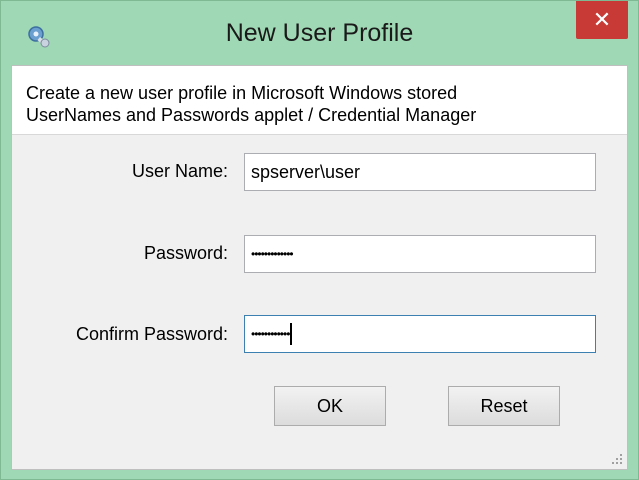 This screenshot has width=639, height=480. What do you see at coordinates (617, 459) in the screenshot?
I see `resize-grip-icon` at bounding box center [617, 459].